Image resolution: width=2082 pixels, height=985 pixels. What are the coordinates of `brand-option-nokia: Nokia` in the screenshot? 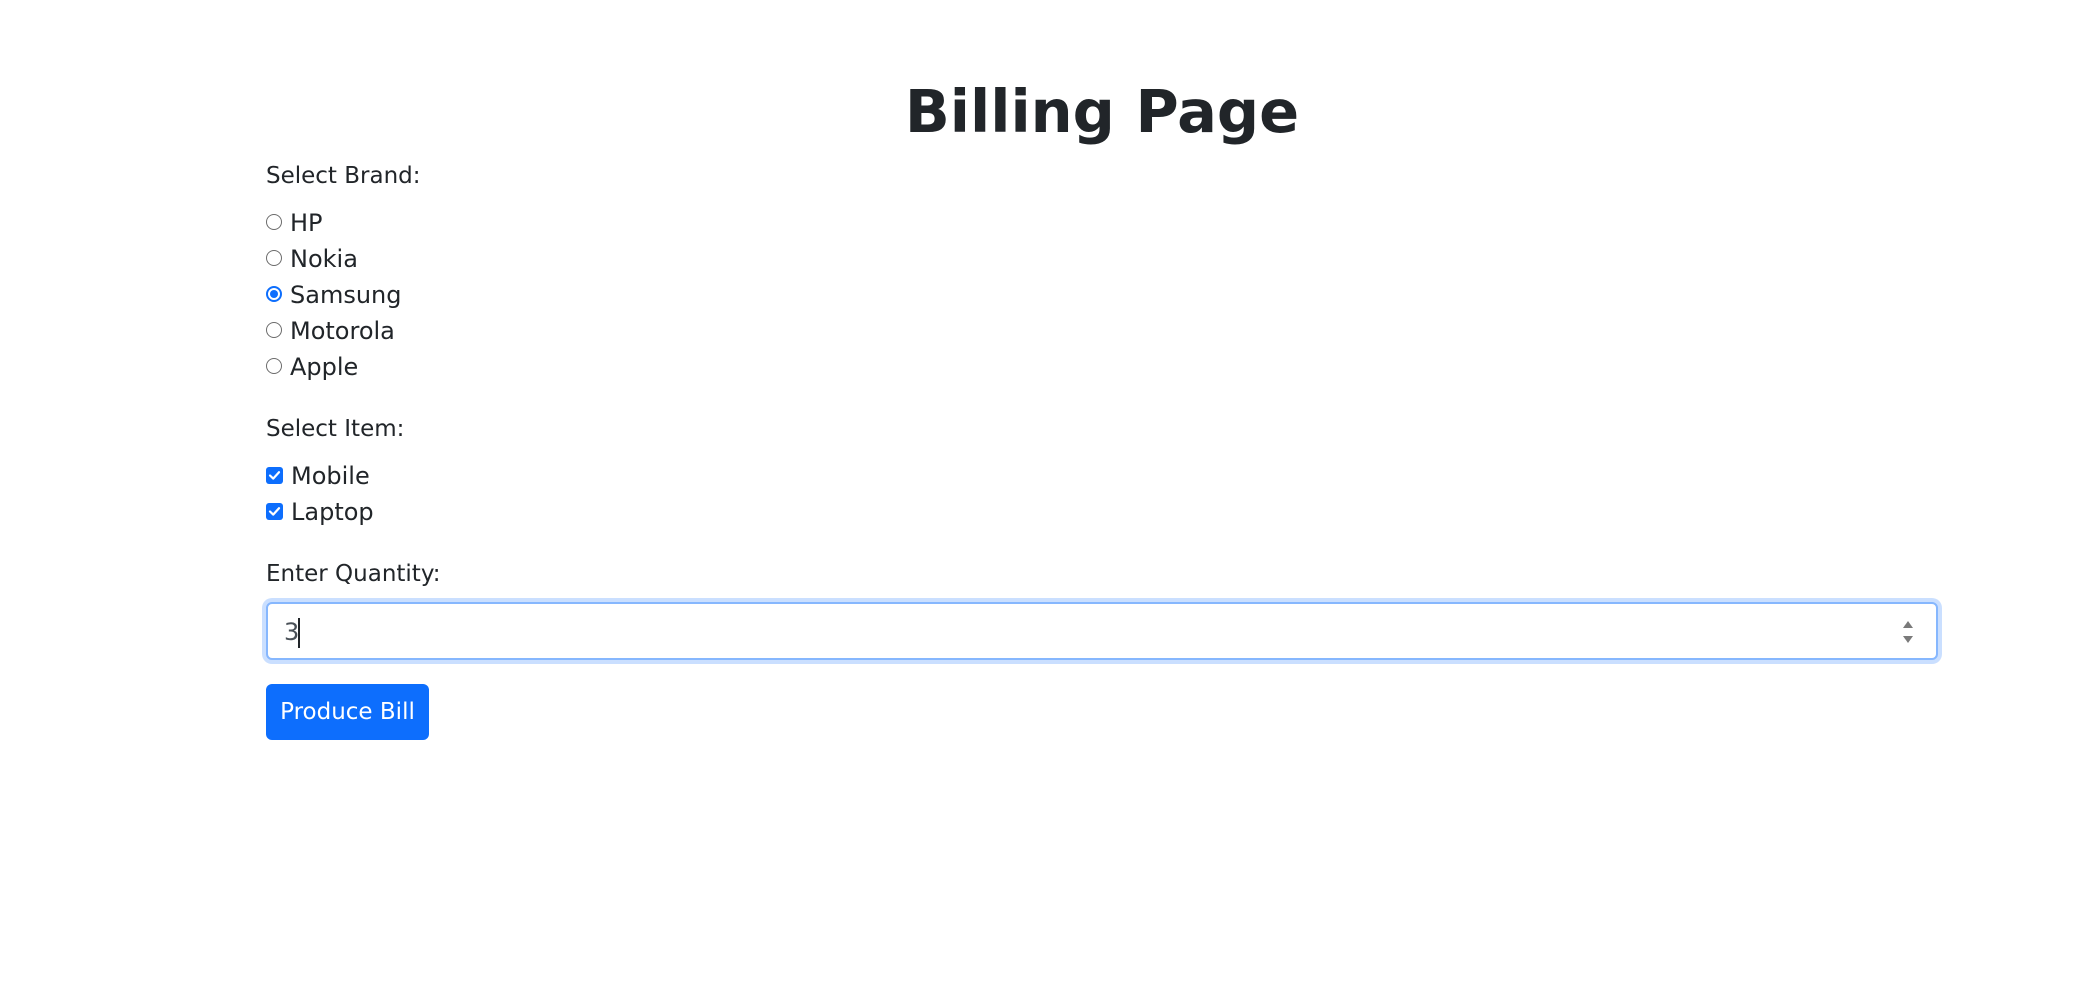 It's located at (312, 259).